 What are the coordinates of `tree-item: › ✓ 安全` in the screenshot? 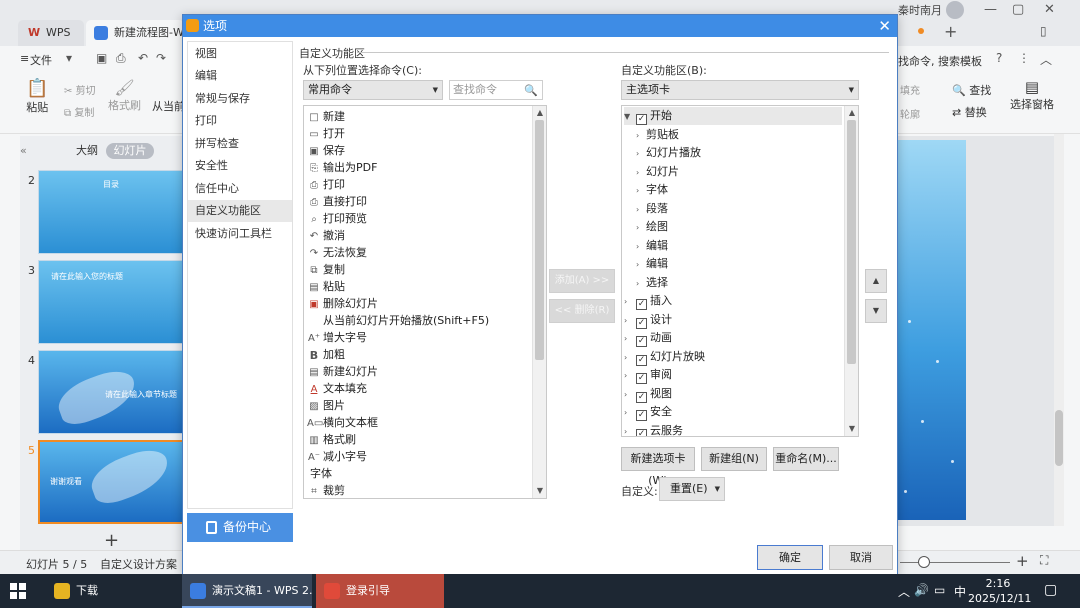 It's located at (648, 412).